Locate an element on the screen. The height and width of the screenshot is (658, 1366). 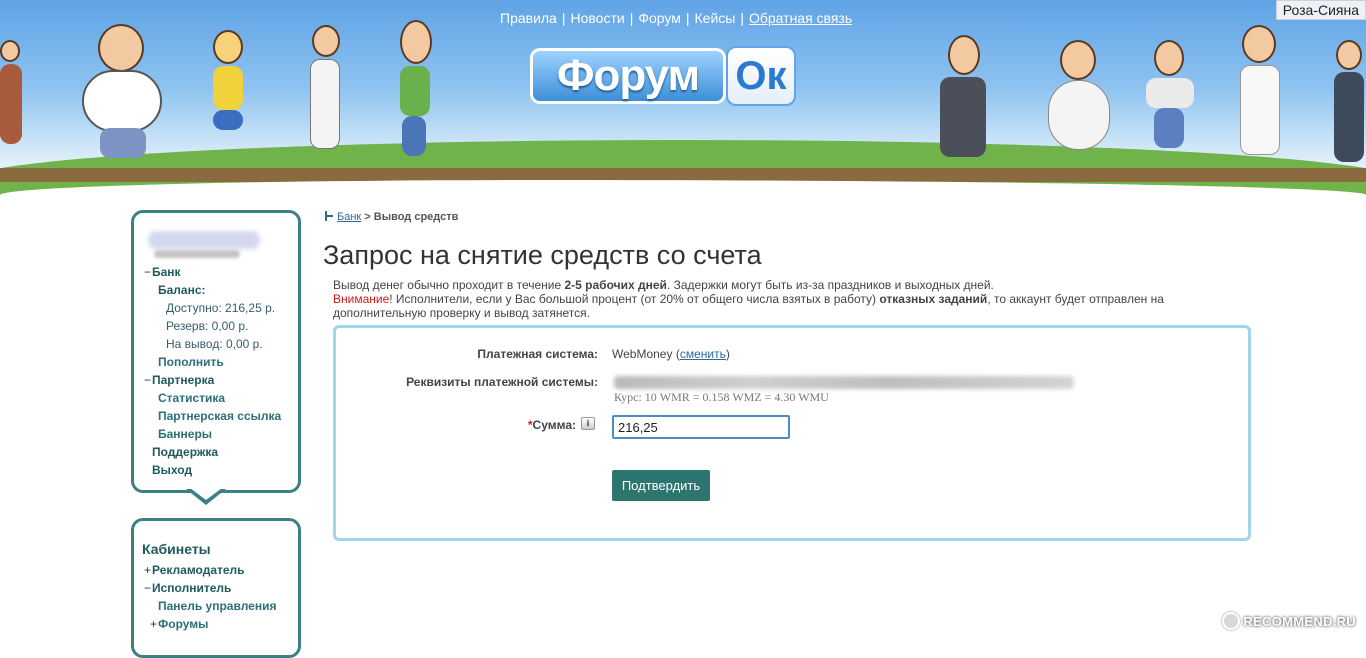
payment-system-value: WebMoney (сменить) is located at coordinates (671, 354).